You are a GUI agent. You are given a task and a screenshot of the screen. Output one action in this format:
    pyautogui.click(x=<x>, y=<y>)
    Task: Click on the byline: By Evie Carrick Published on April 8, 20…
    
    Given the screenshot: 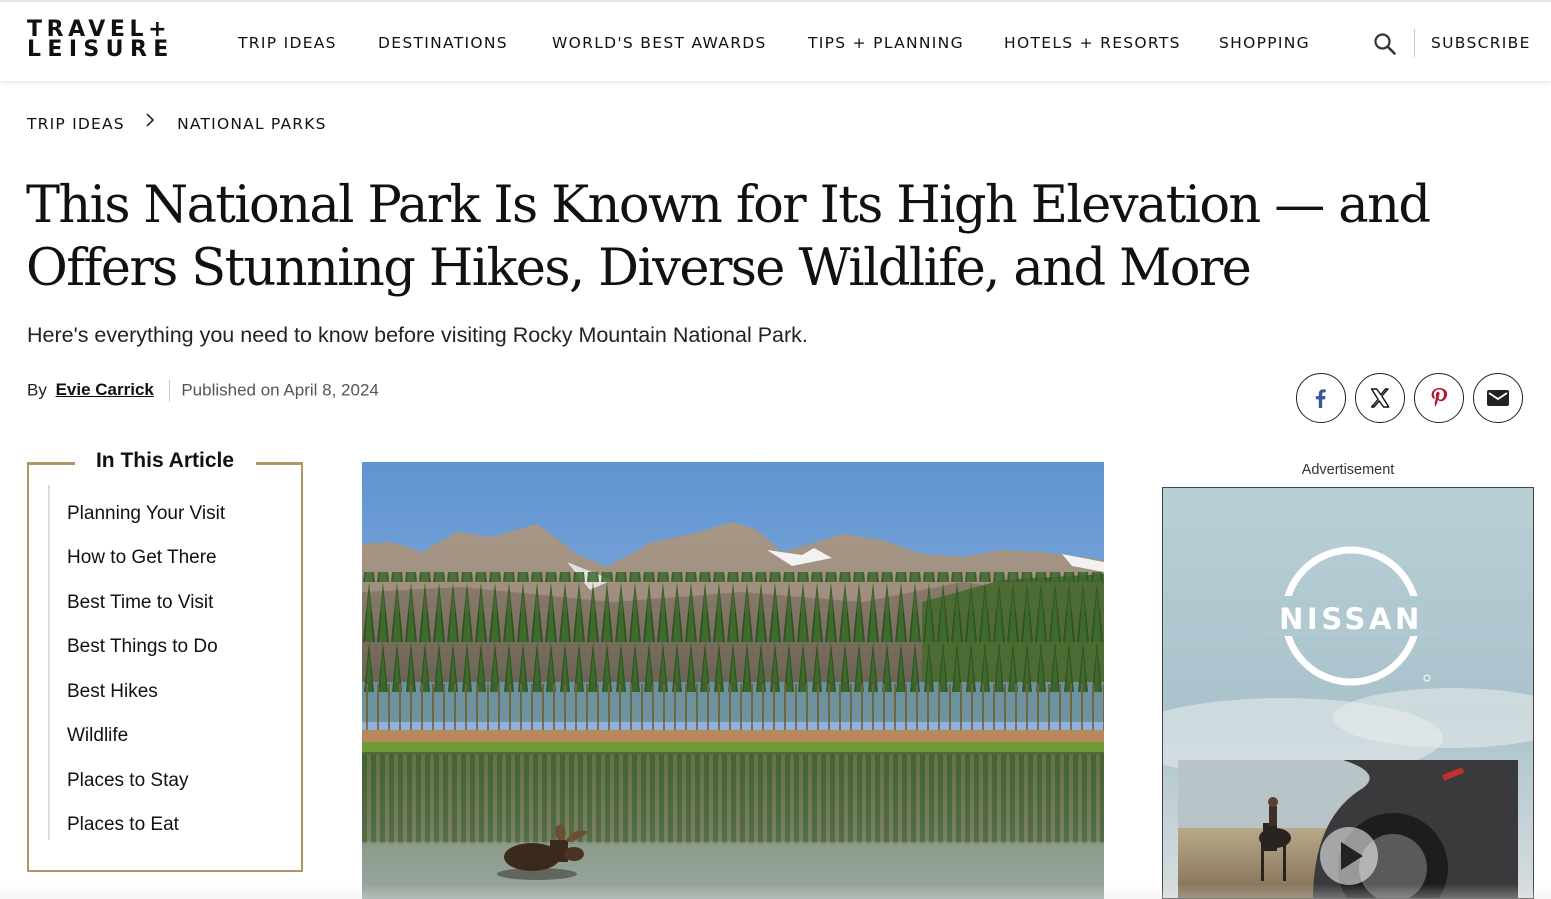 What is the action you would take?
    pyautogui.click(x=203, y=391)
    